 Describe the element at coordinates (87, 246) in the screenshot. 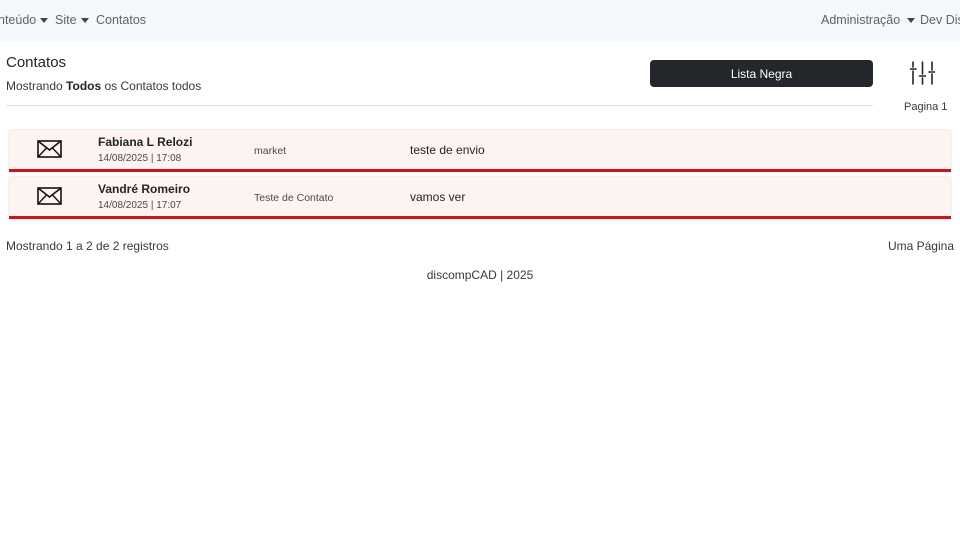

I see `records-count: Mostrando 1 a 2 de 2 registros` at that location.